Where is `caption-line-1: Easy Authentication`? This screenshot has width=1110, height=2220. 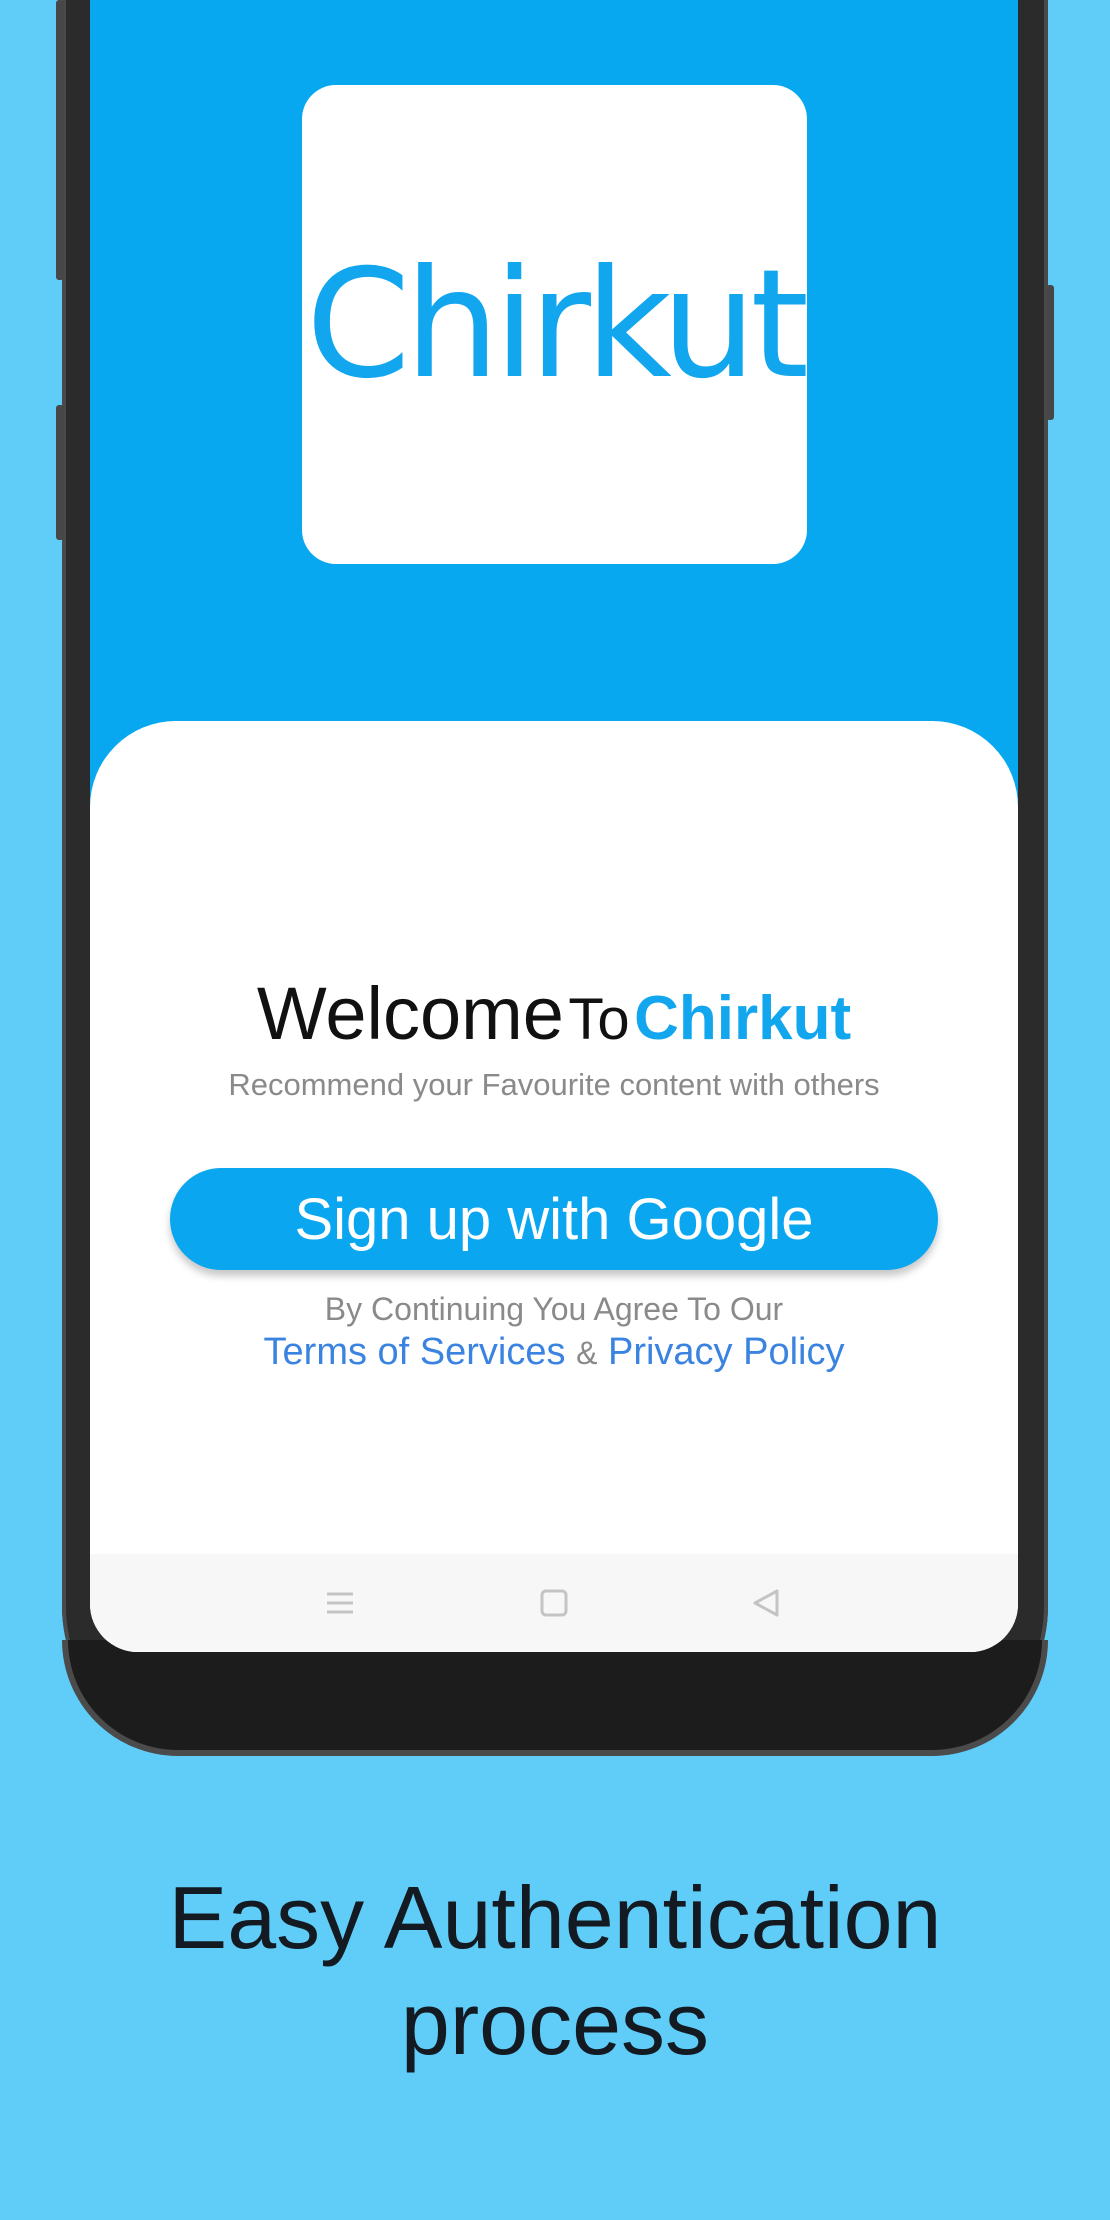 caption-line-1: Easy Authentication is located at coordinates (555, 1917).